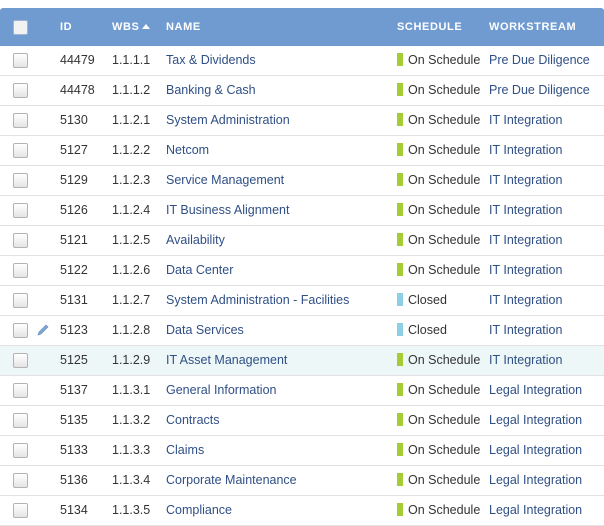 The image size is (604, 526). What do you see at coordinates (227, 210) in the screenshot?
I see `row-name-link: IT Business Alignment` at bounding box center [227, 210].